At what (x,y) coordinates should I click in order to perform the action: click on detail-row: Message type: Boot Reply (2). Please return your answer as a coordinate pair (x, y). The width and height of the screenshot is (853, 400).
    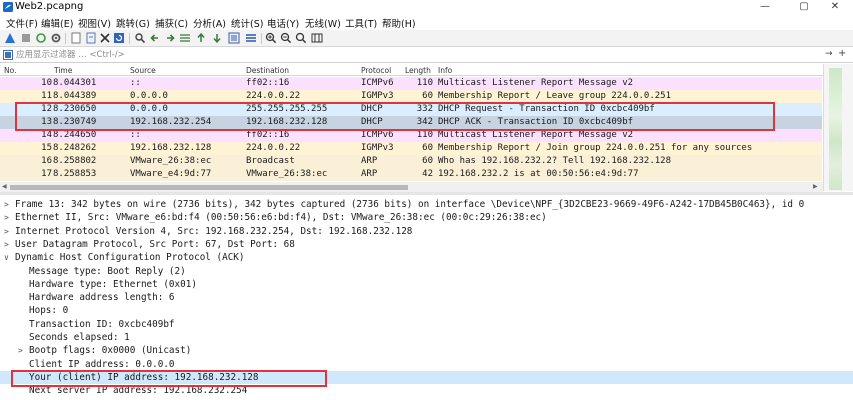
    Looking at the image, I should click on (426, 271).